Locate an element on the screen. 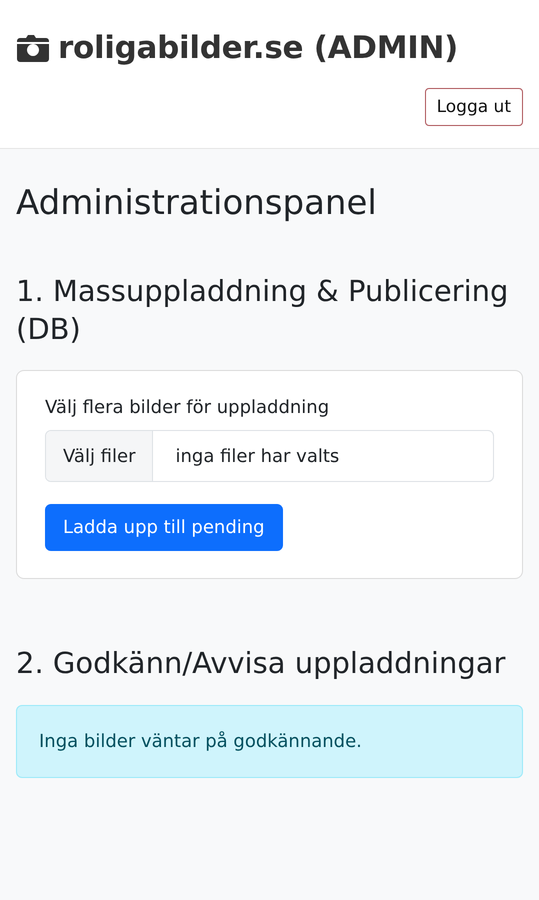 This screenshot has height=900, width=539. camera-icon is located at coordinates (33, 48).